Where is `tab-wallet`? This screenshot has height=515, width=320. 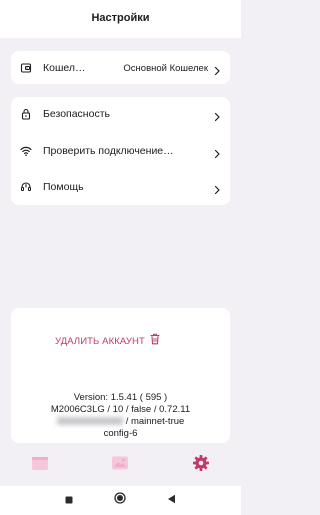
tab-wallet is located at coordinates (40, 465).